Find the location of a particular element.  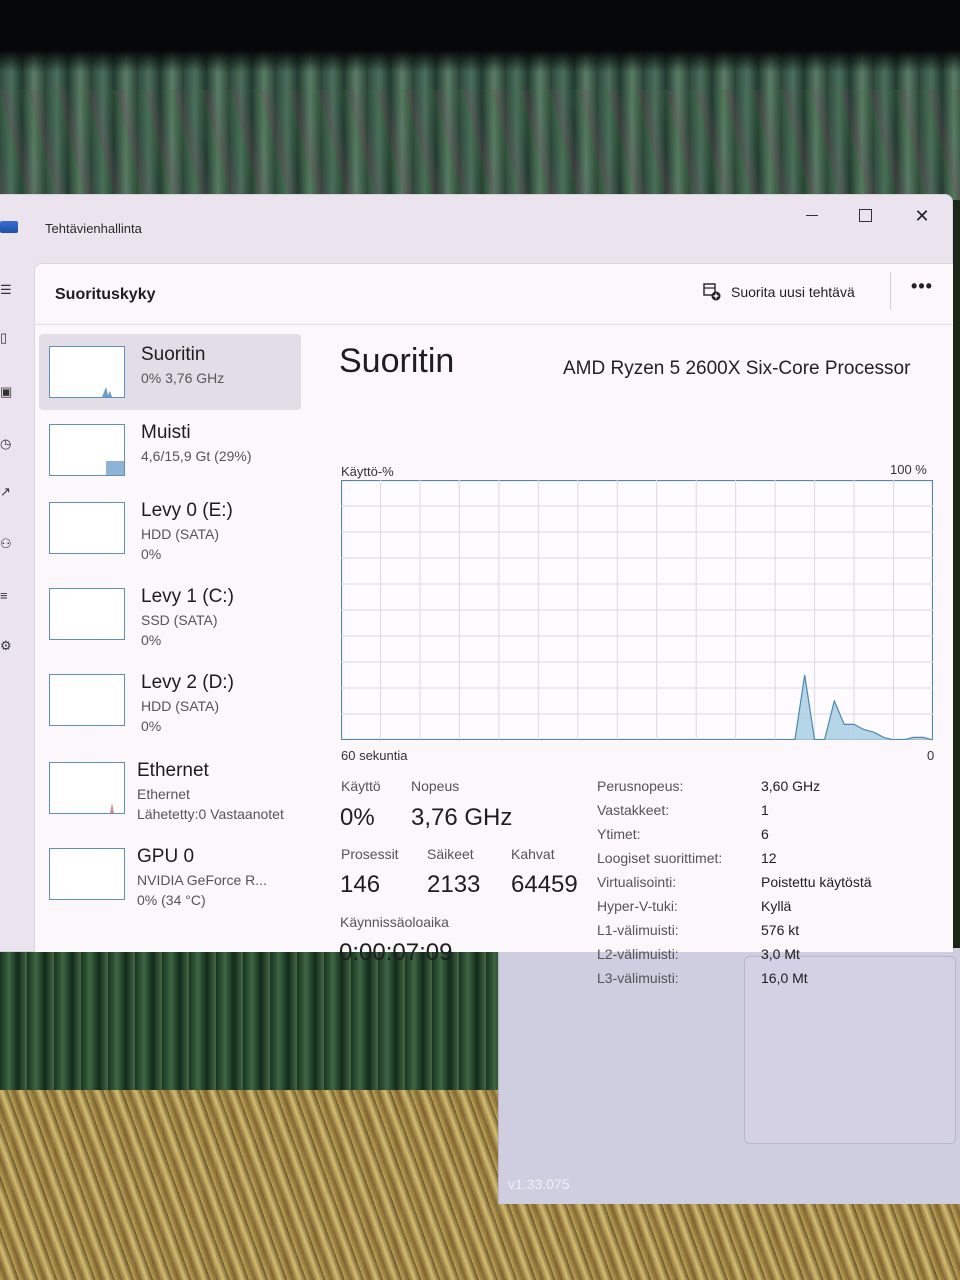

version-label: v1.33.075 is located at coordinates (539, 1184).